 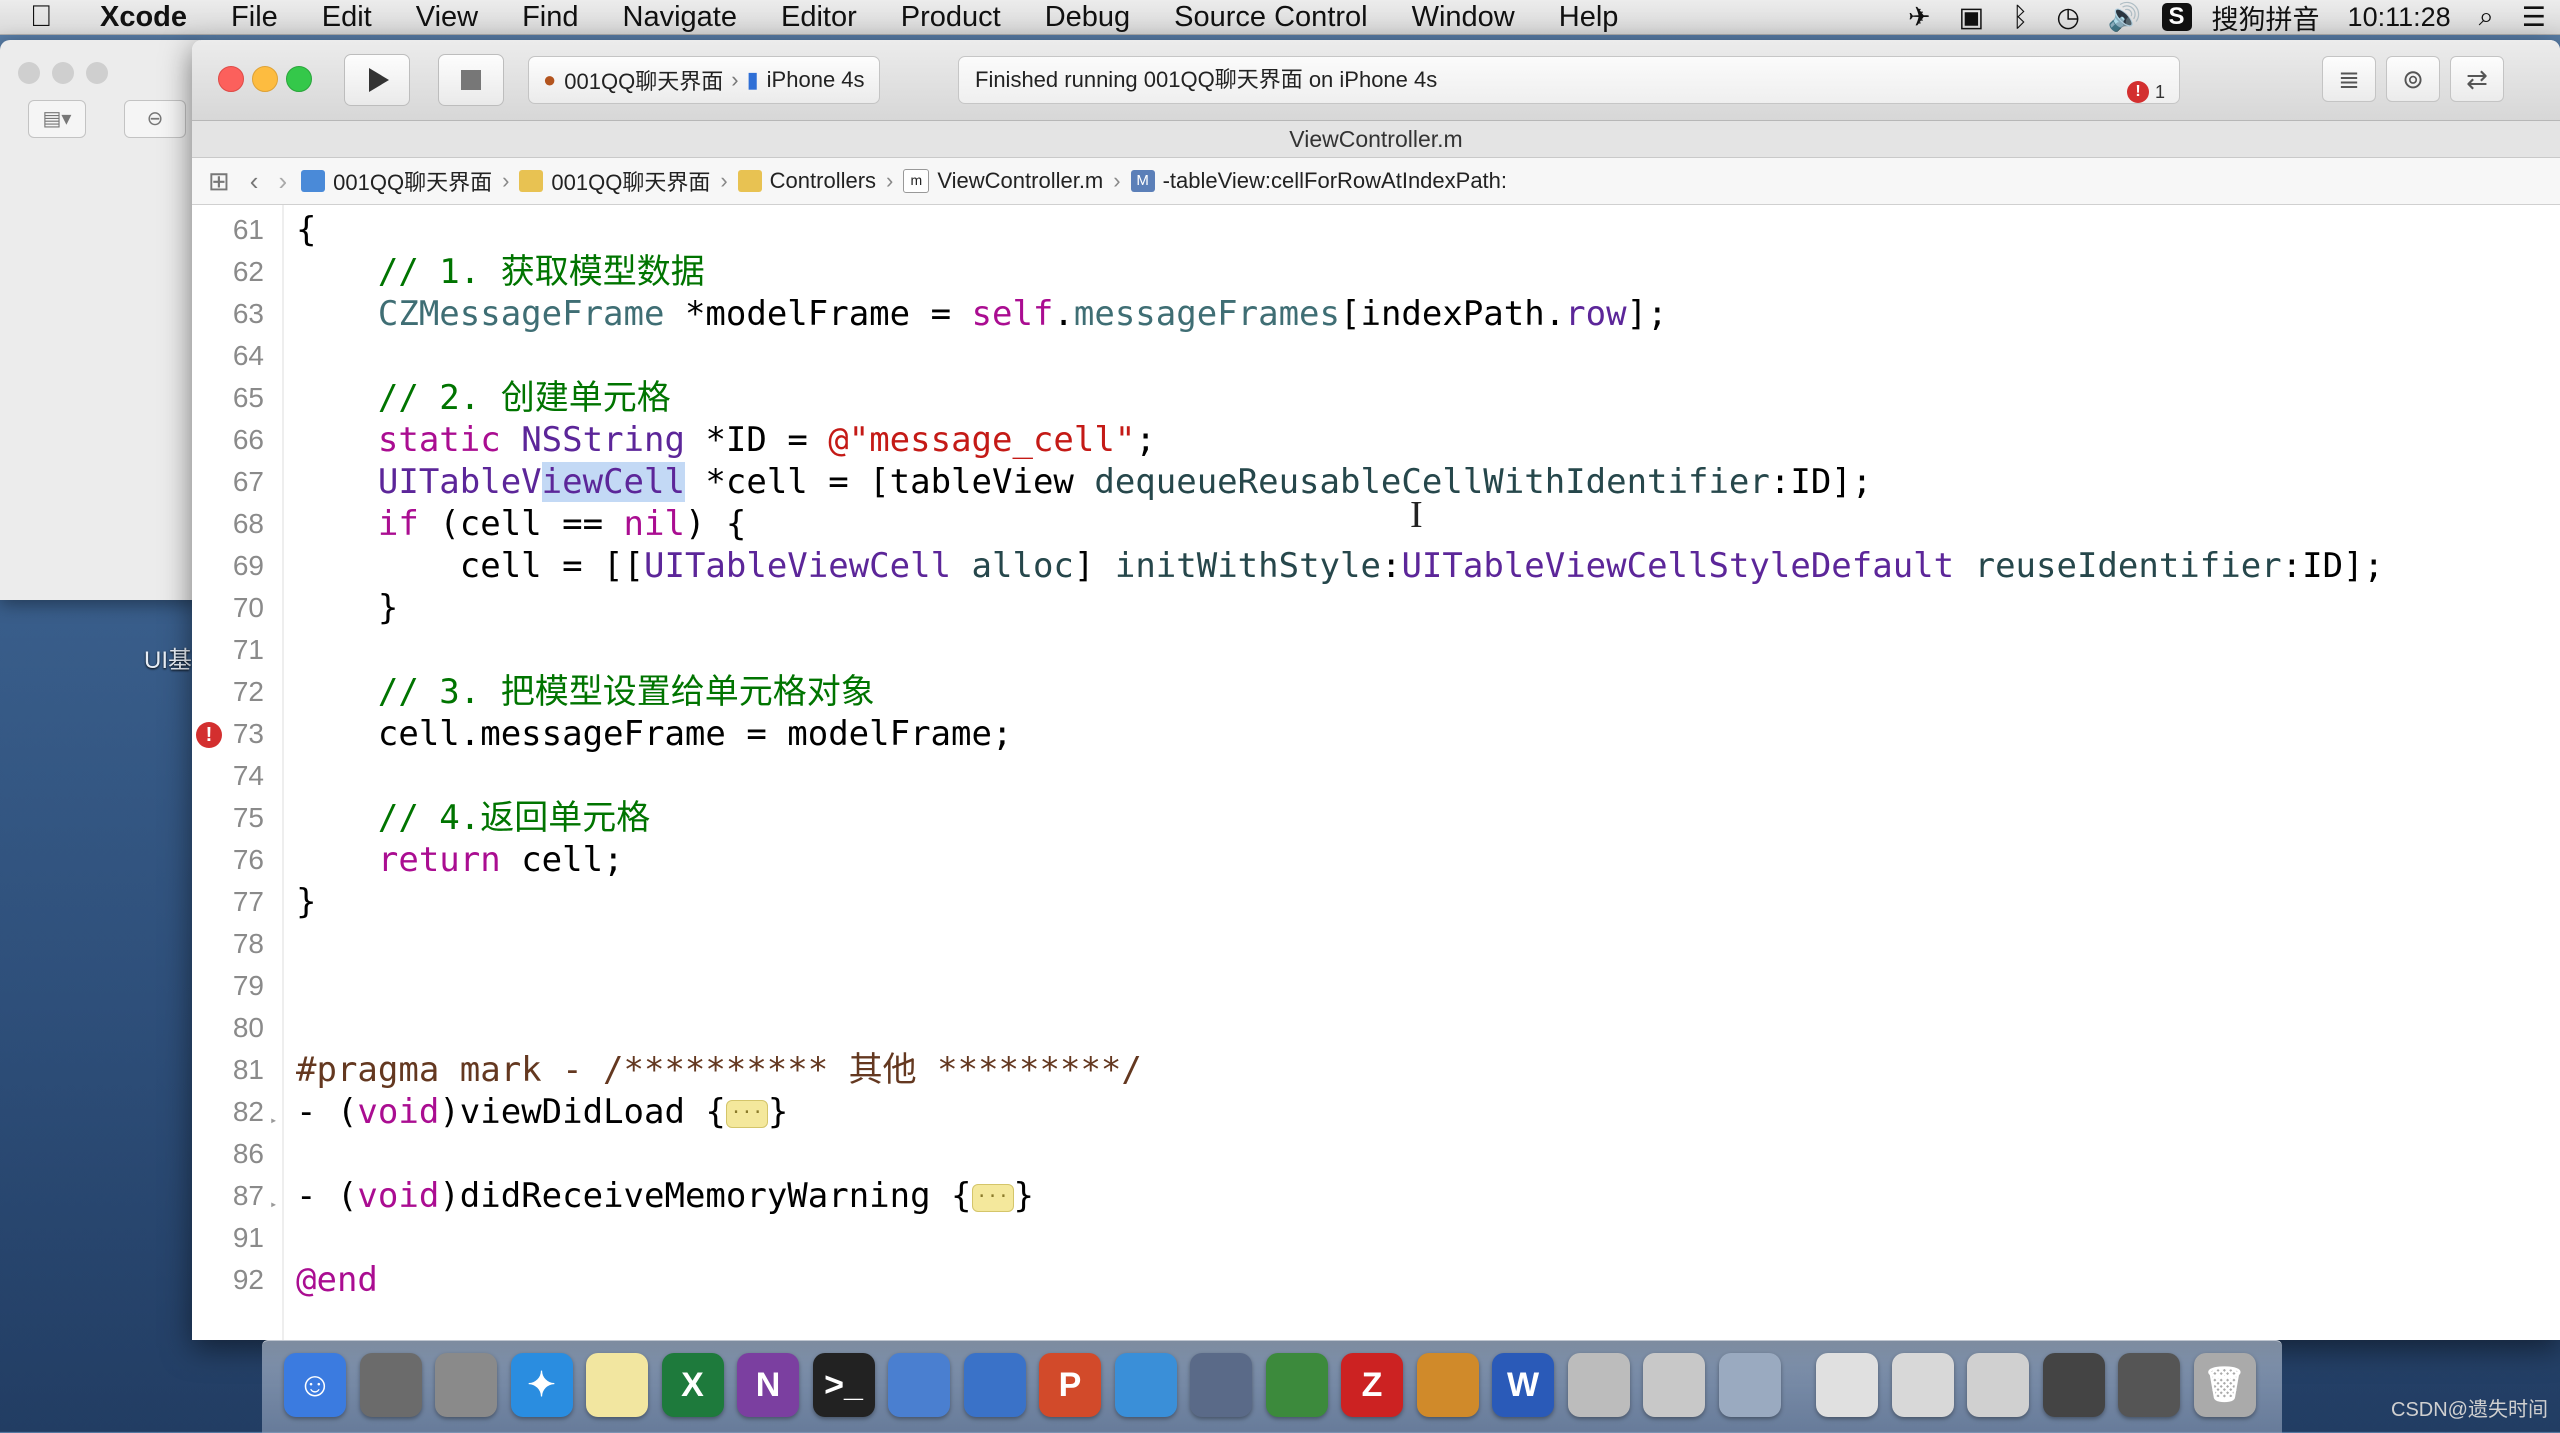 I want to click on safari-icon: ✦, so click(x=541, y=1385).